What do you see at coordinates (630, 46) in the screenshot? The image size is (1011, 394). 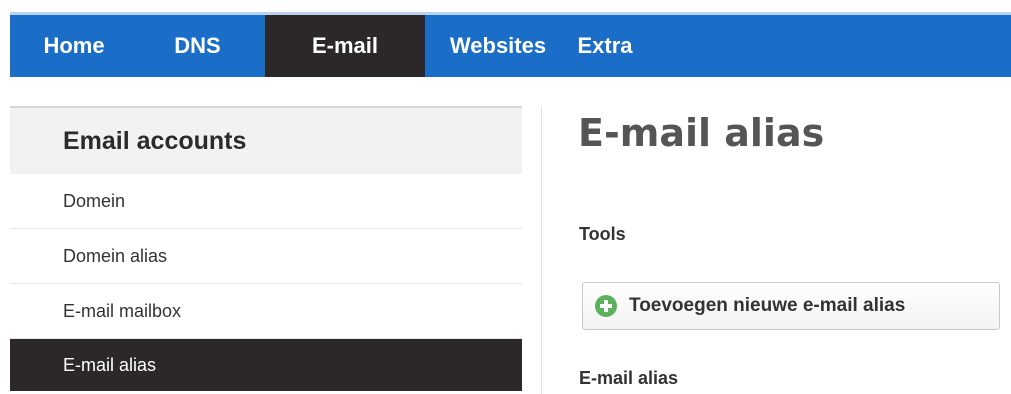 I see `nav-extra: Extra` at bounding box center [630, 46].